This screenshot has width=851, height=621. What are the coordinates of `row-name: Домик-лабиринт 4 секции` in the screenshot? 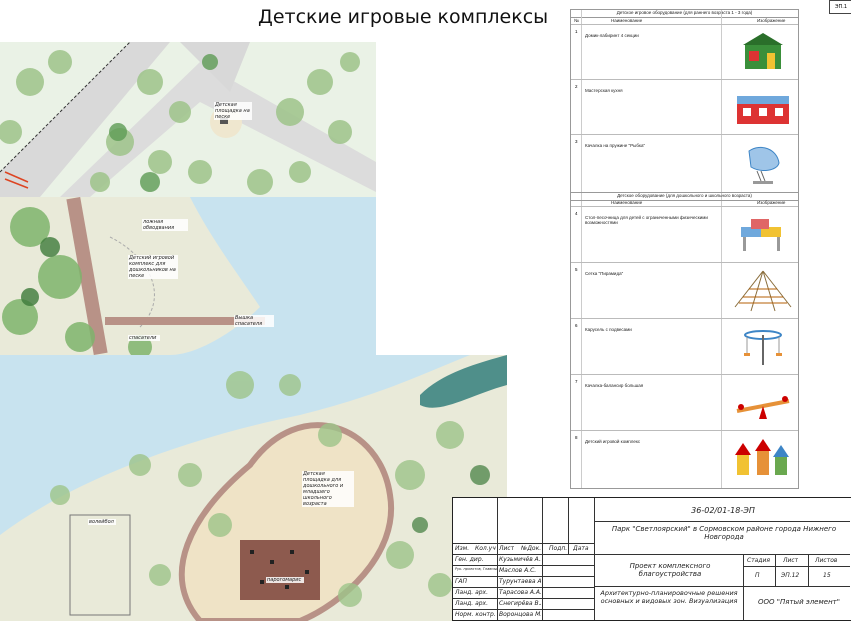 It's located at (612, 35).